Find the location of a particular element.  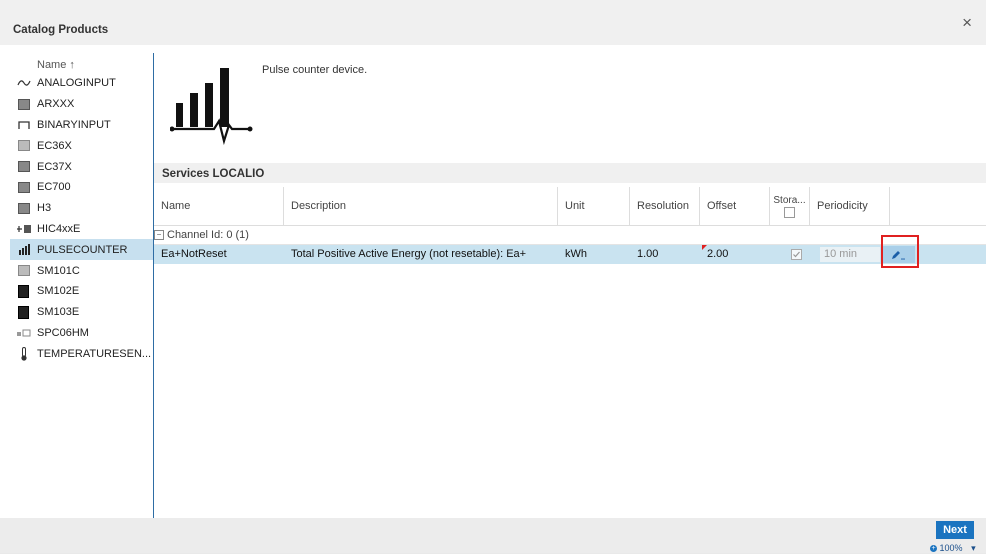

pulse-counter-icon is located at coordinates (214, 105).